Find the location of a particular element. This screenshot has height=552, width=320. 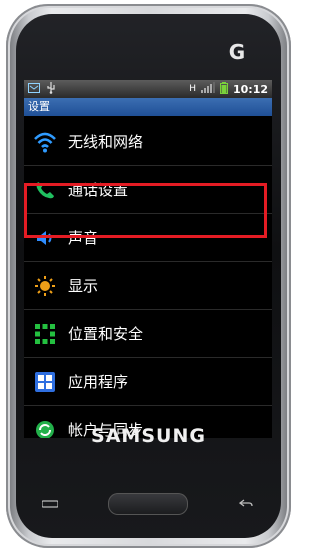

network-type-label: H is located at coordinates (192, 89).